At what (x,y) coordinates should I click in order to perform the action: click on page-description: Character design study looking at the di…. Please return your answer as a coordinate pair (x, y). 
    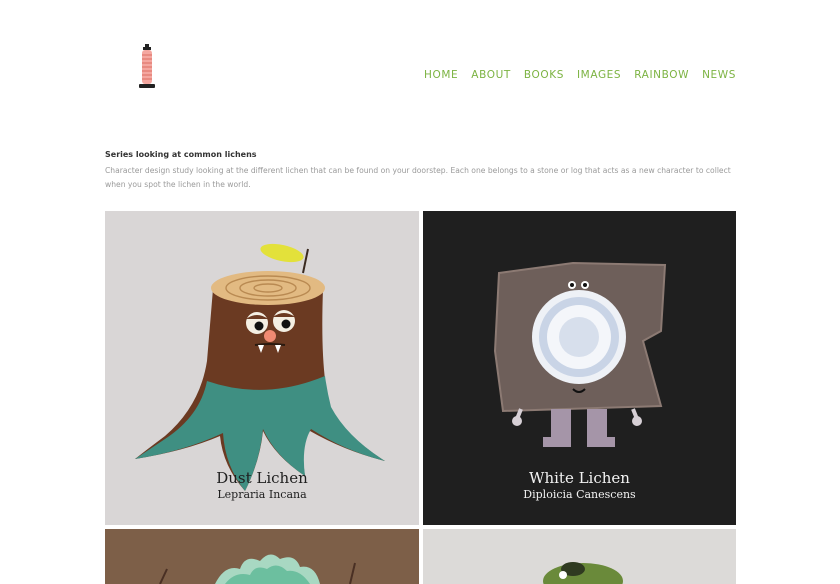
    Looking at the image, I should click on (418, 177).